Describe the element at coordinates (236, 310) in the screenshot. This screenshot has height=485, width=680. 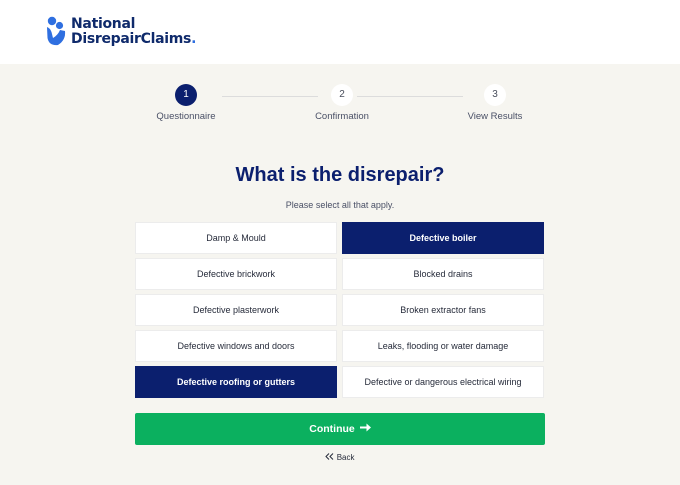
I see `option-defective-plasterwork: Defective plasterwork` at that location.